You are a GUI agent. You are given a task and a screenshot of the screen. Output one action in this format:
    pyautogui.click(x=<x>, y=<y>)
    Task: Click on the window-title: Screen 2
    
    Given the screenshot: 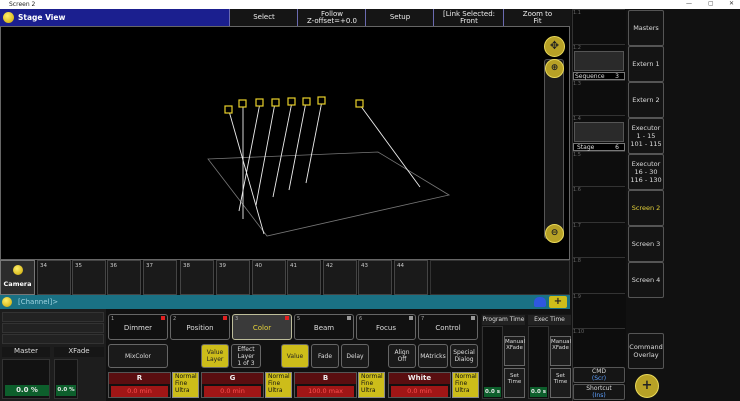 What is the action you would take?
    pyautogui.click(x=22, y=4)
    